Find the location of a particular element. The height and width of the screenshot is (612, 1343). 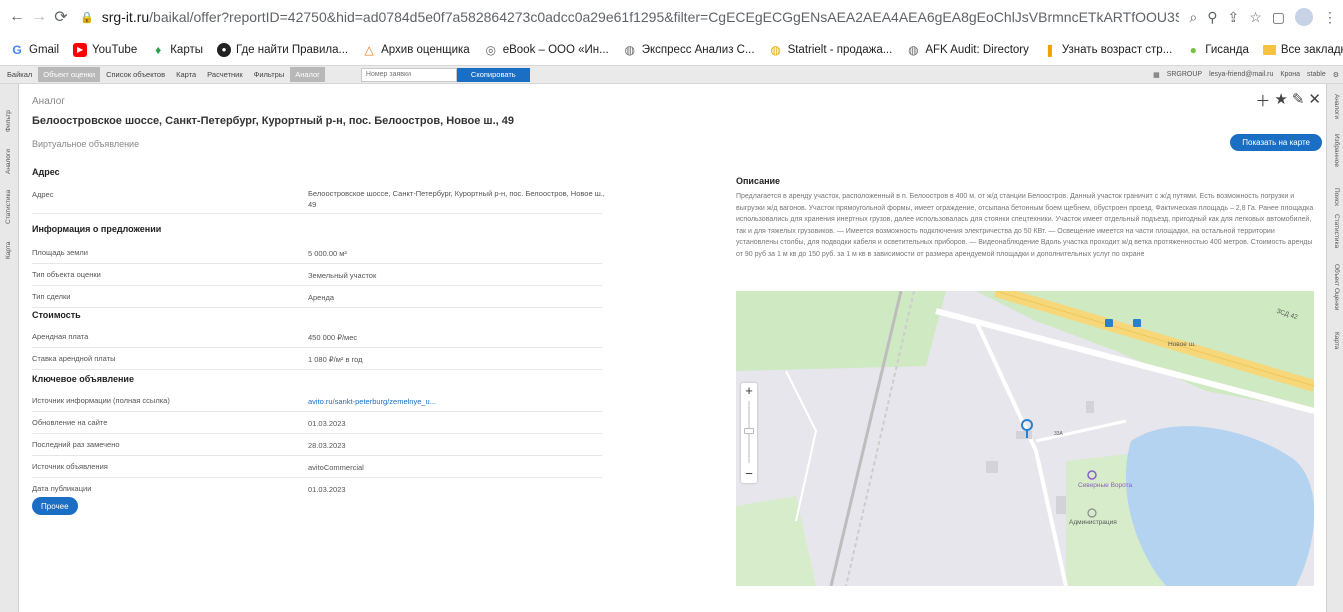

tab-object: Объект оценки is located at coordinates (69, 74).